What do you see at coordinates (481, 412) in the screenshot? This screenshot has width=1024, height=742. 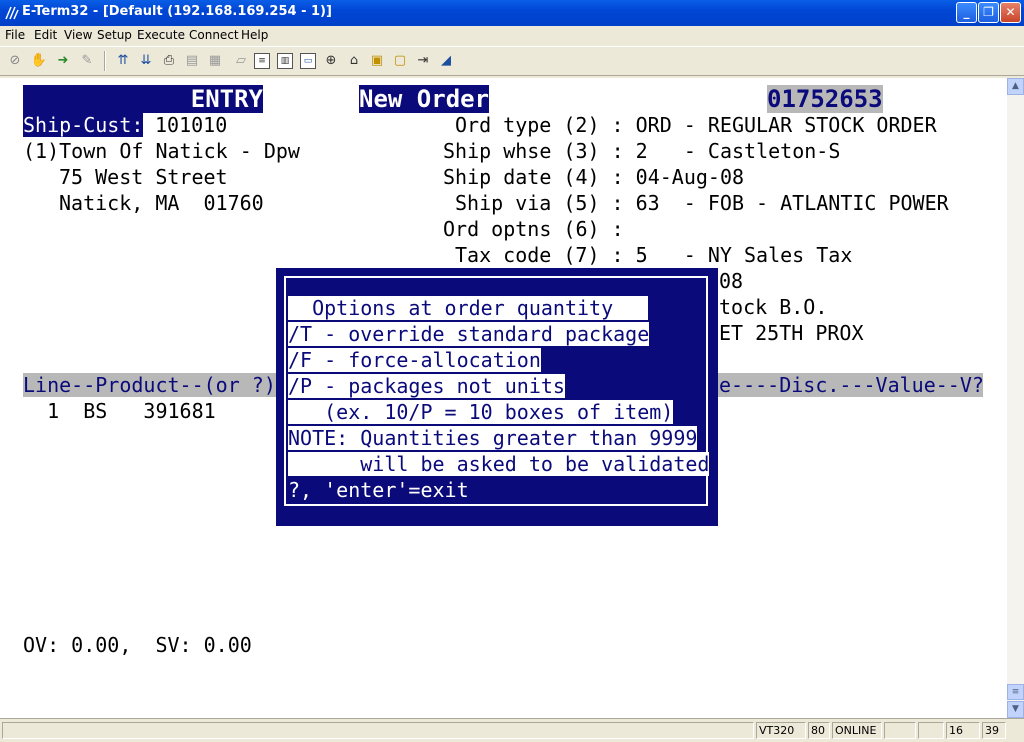 I see `option-example: (ex. 10/P = 10 boxes of item)` at bounding box center [481, 412].